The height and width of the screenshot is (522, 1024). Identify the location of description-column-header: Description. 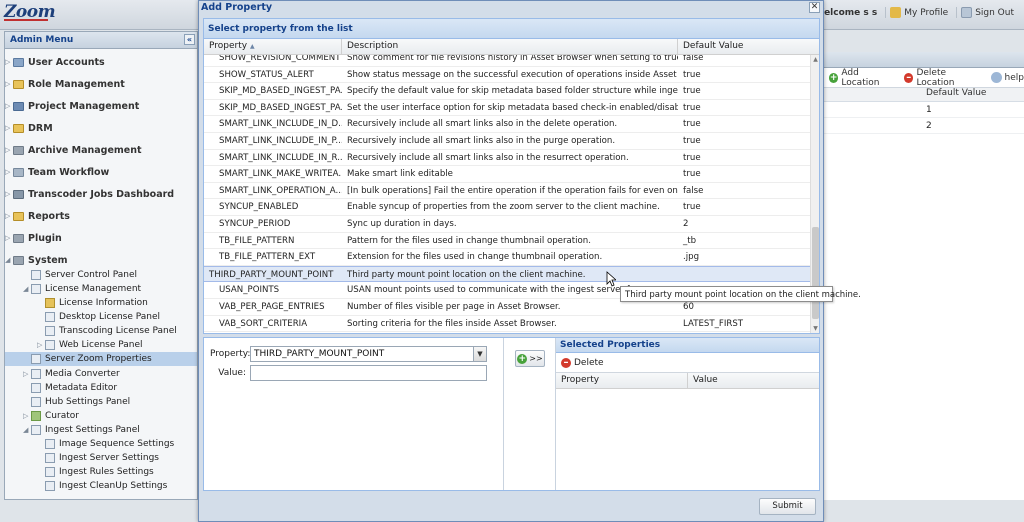
(510, 46).